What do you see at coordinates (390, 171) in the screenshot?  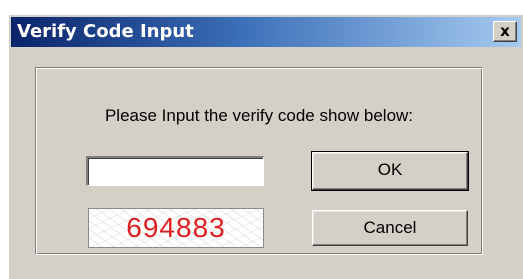 I see `ok-button: OK` at bounding box center [390, 171].